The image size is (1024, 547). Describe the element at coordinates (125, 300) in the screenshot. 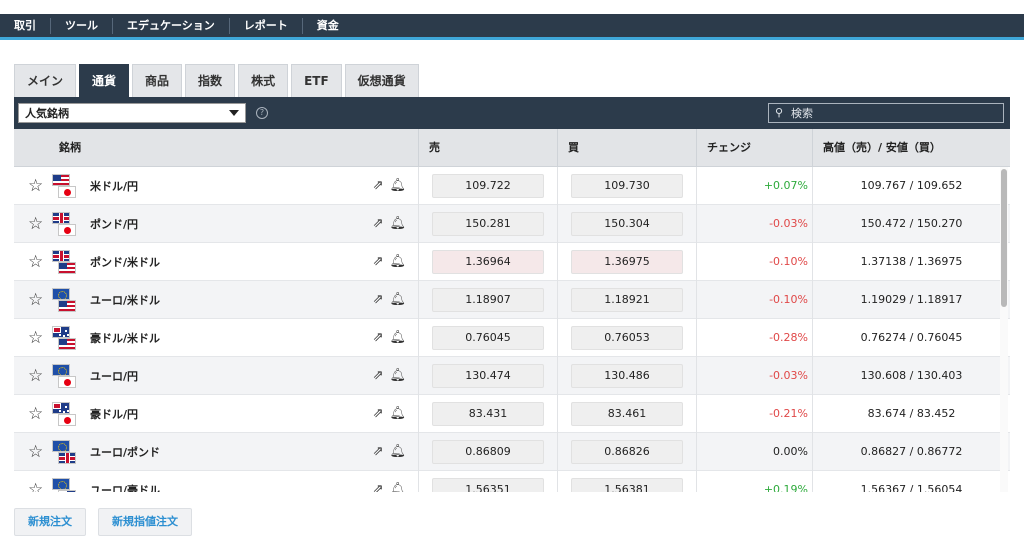

I see `pair-name: ユーロ/米ドル` at that location.